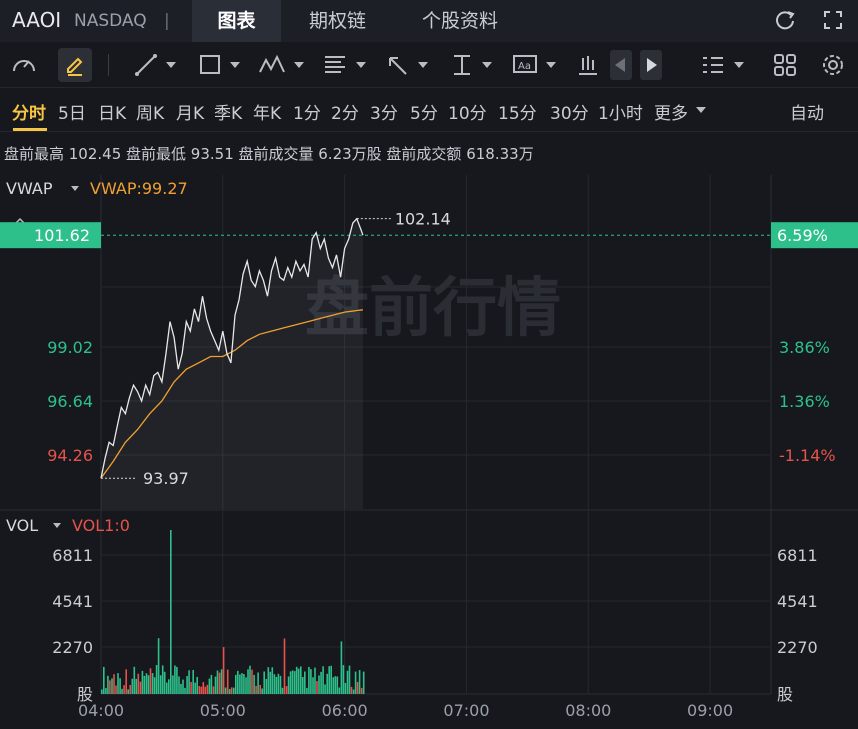  Describe the element at coordinates (307, 111) in the screenshot. I see `period-7: 1分` at that location.